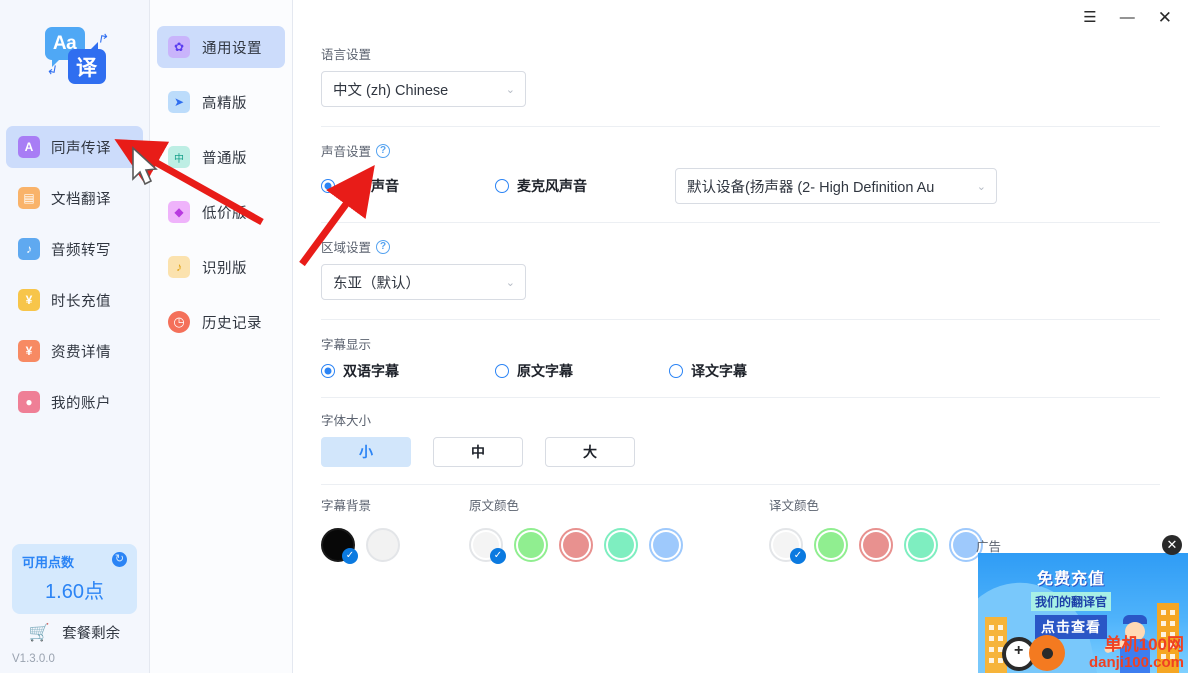 This screenshot has height=673, width=1188. Describe the element at coordinates (1144, 645) in the screenshot. I see `watermark-line1: 单机100网` at that location.